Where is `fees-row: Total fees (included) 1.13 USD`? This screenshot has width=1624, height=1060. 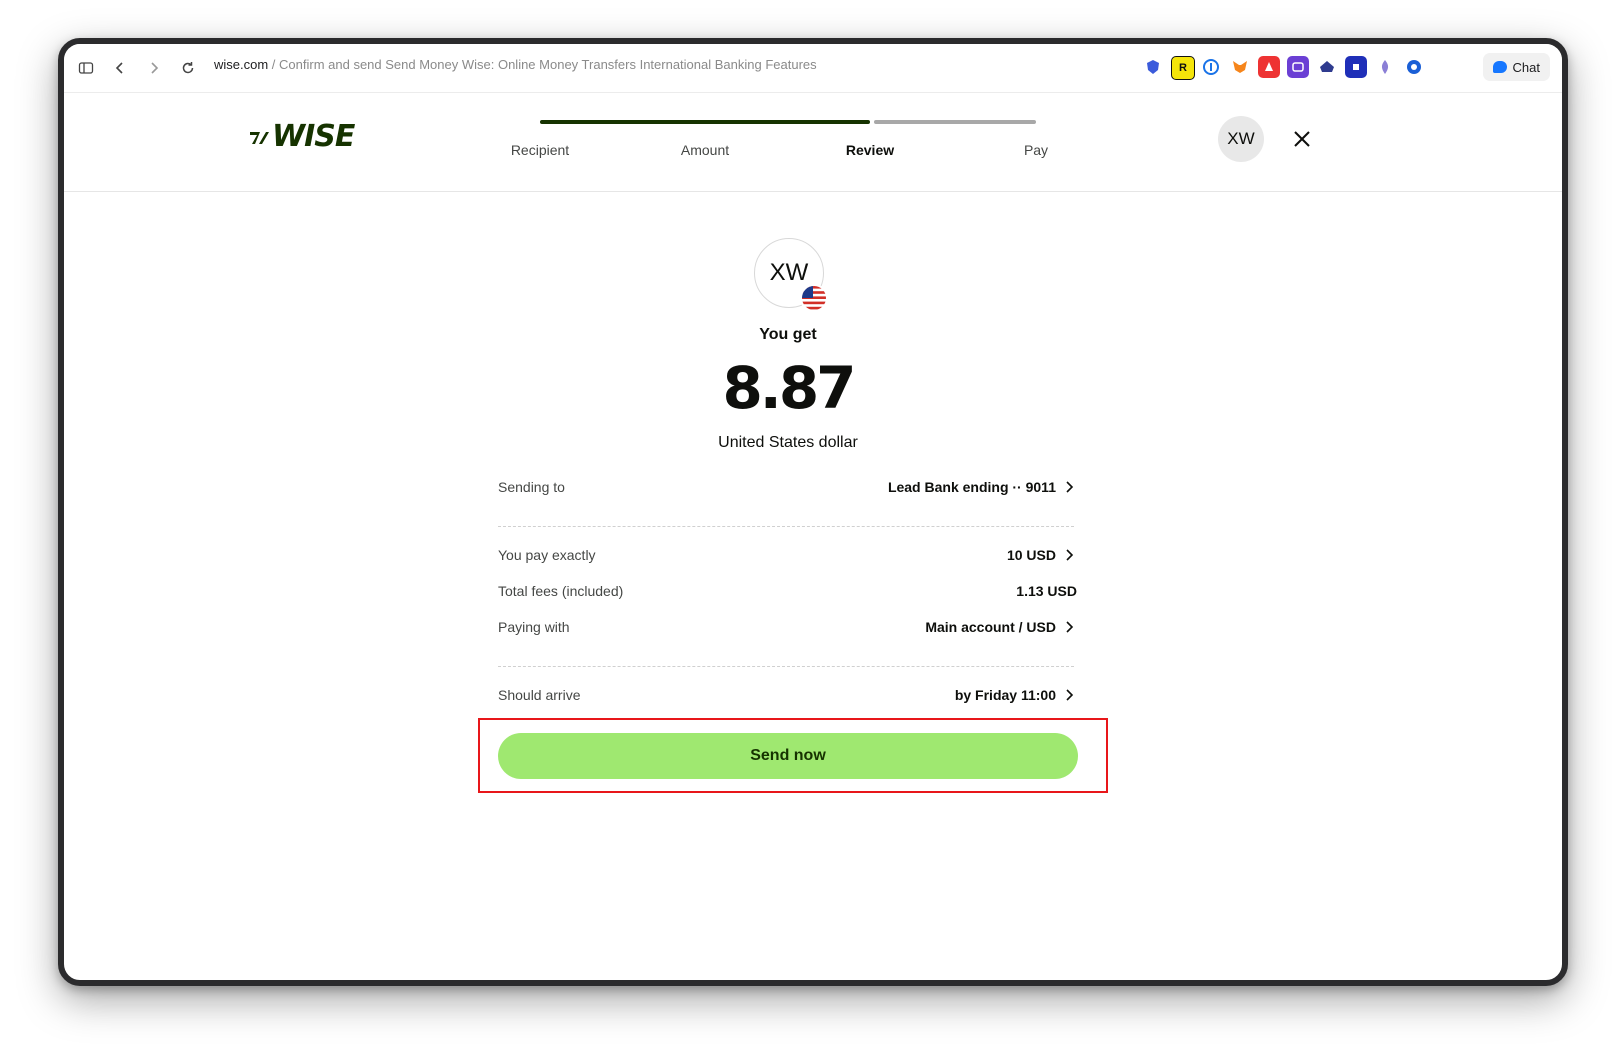
fees-row: Total fees (included) 1.13 USD is located at coordinates (787, 591).